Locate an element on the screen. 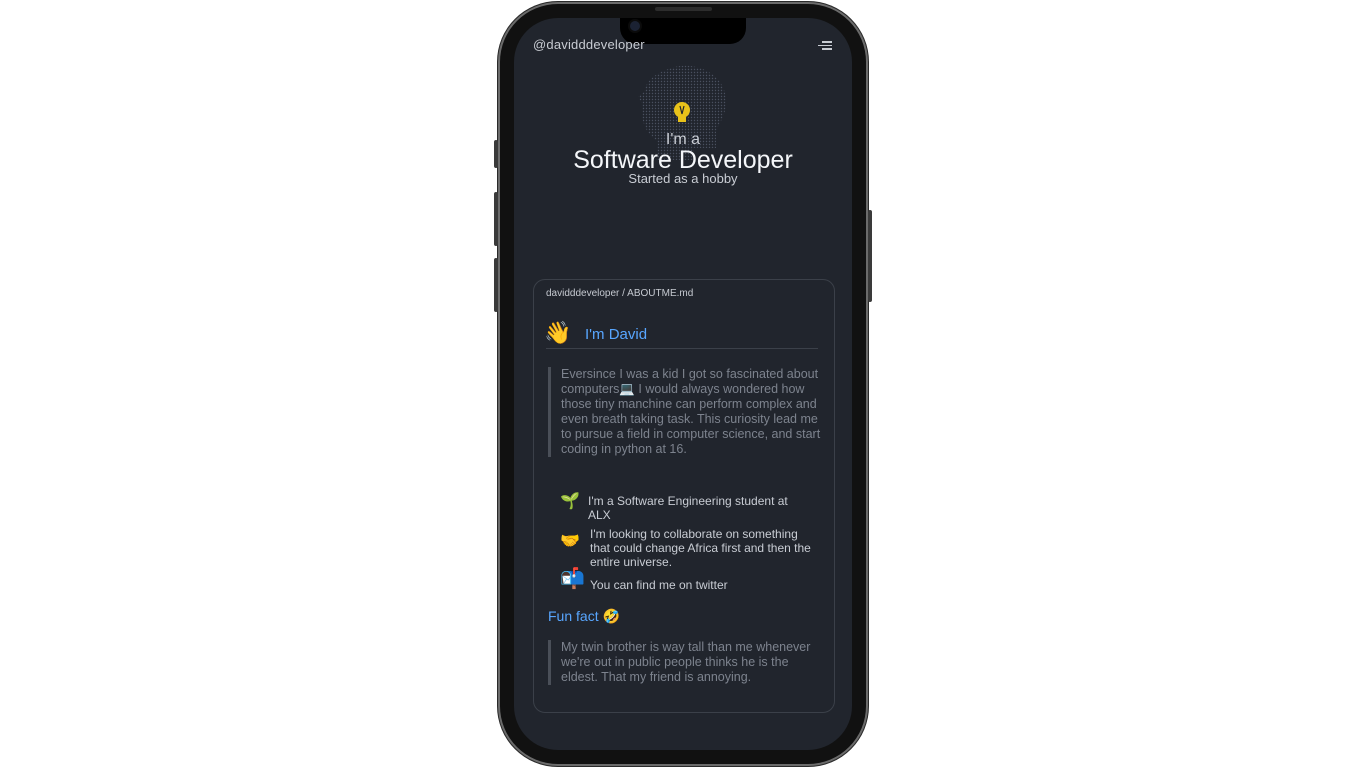  mailbox-icon: 📬 is located at coordinates (572, 579).